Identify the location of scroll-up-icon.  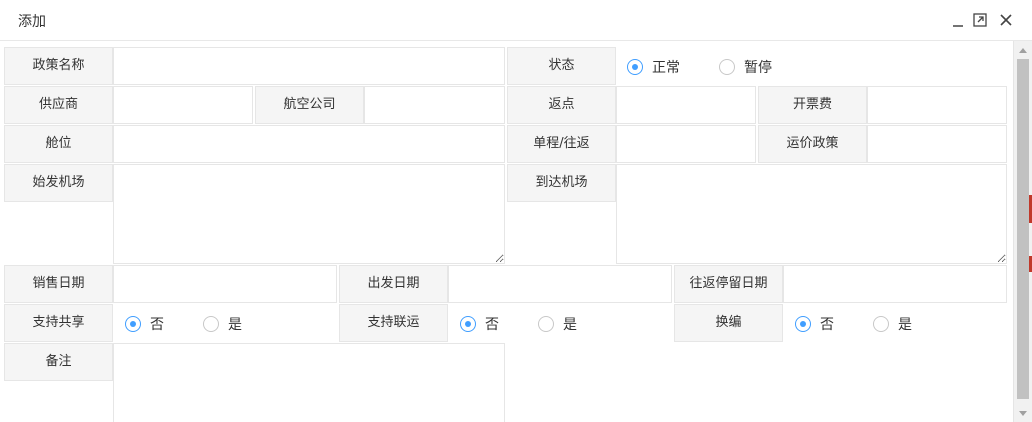
(1023, 50).